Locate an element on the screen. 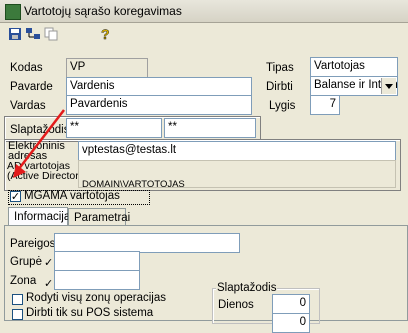  zona-label: Zona is located at coordinates (23, 281).